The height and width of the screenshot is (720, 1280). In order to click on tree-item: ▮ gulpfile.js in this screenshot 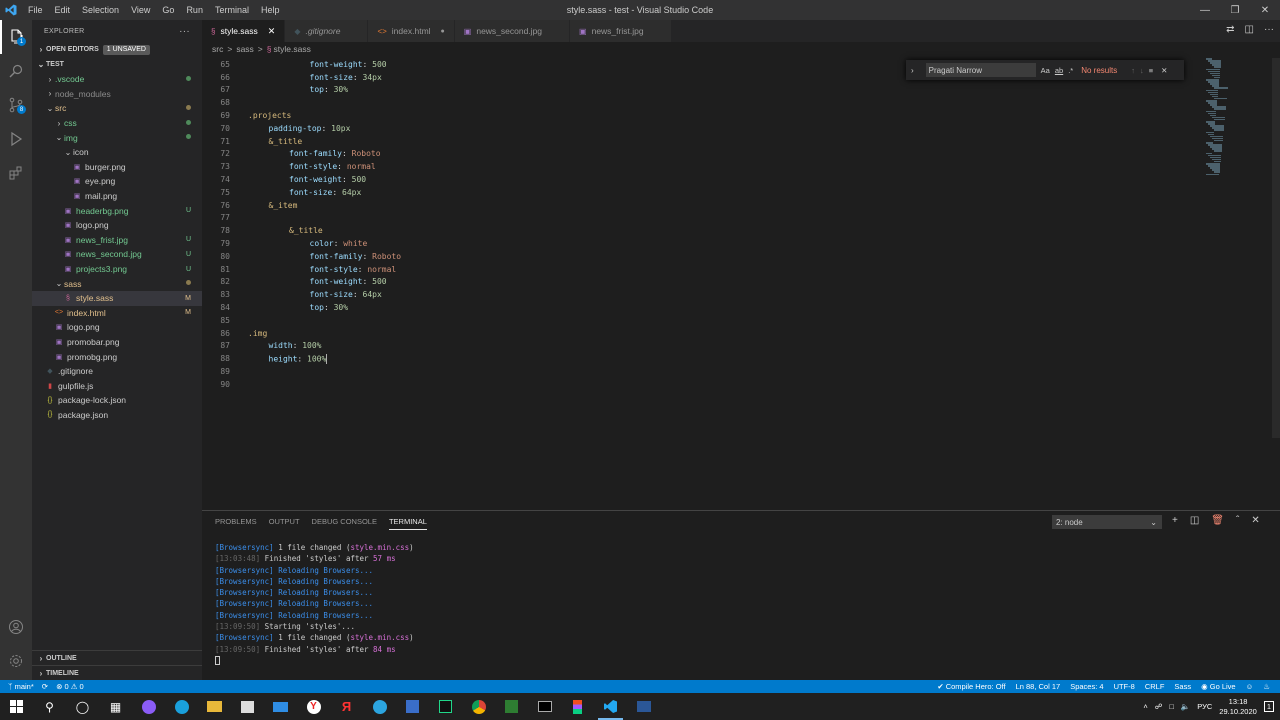, I will do `click(117, 385)`.